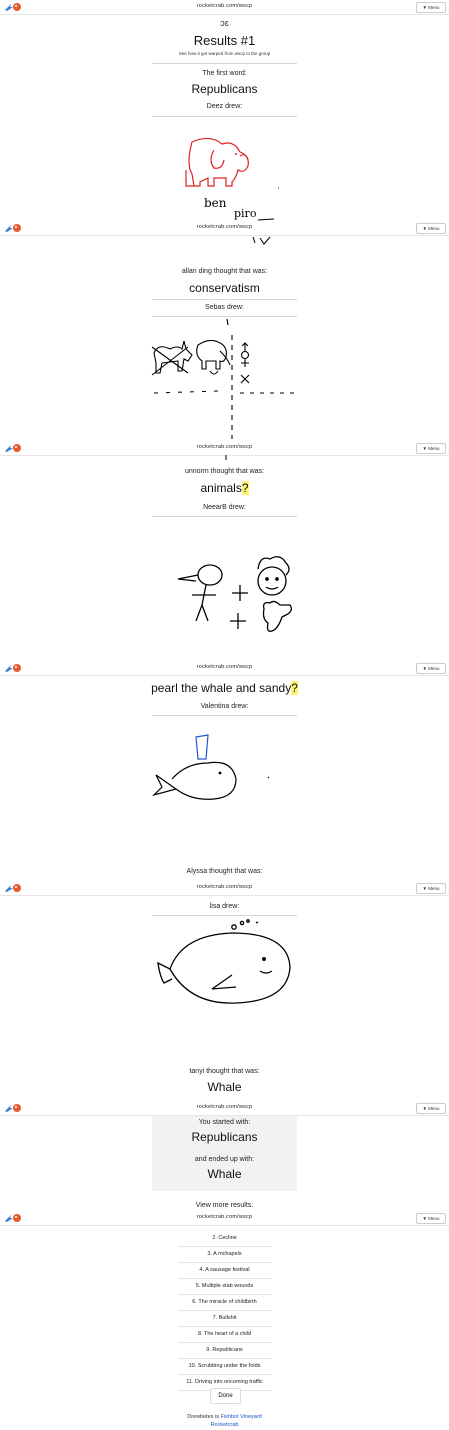 The image size is (449, 1430). Describe the element at coordinates (225, 1396) in the screenshot. I see `done-button: Done` at that location.